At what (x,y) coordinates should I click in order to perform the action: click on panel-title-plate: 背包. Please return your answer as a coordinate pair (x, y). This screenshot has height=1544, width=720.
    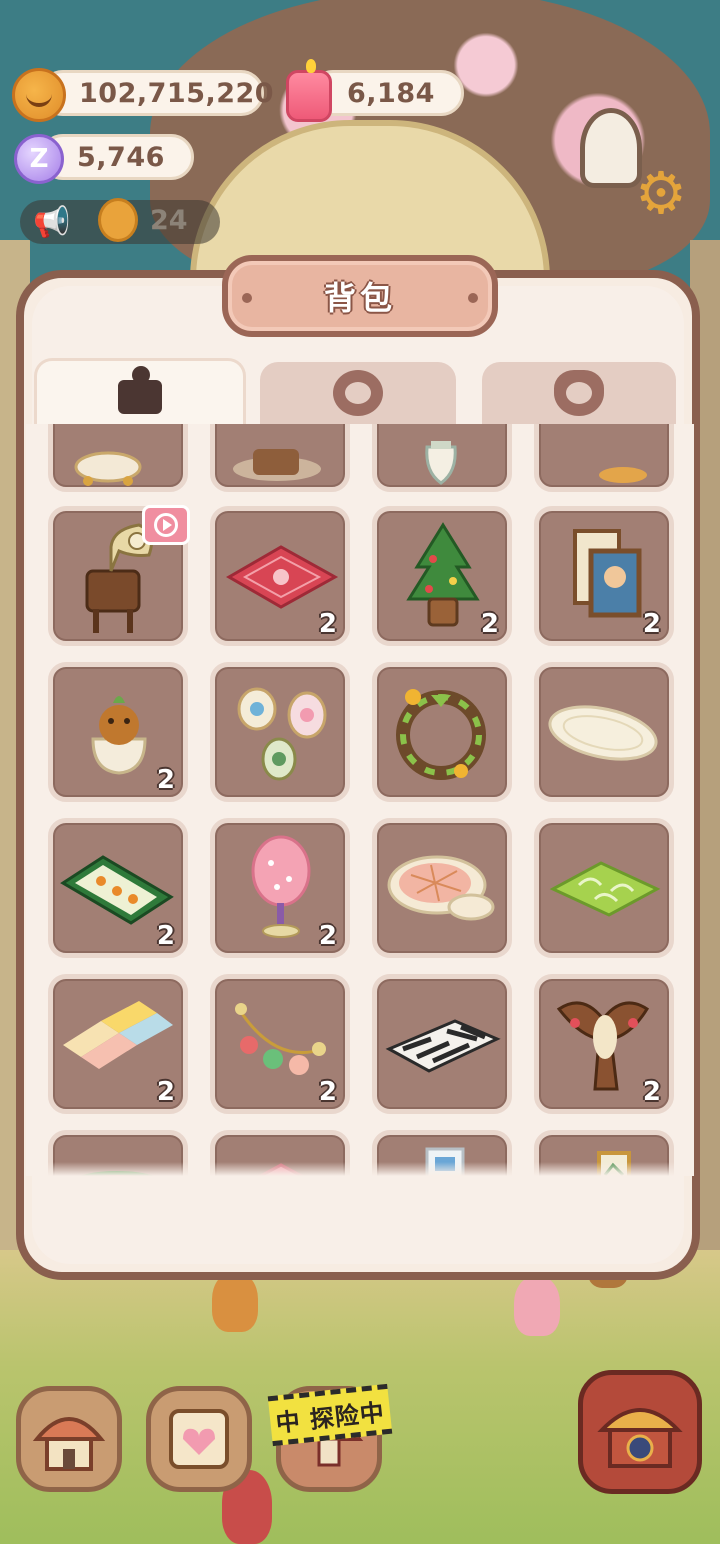
    Looking at the image, I should click on (360, 296).